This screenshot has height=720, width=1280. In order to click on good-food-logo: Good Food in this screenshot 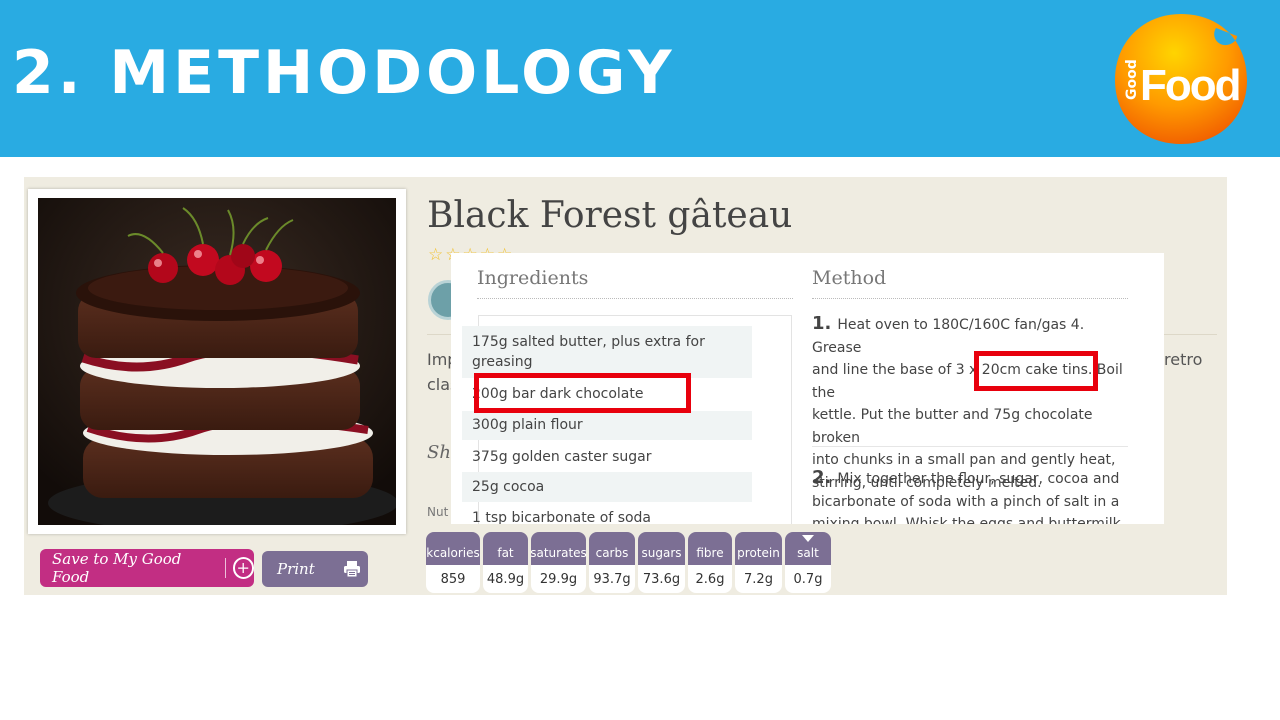, I will do `click(1181, 79)`.